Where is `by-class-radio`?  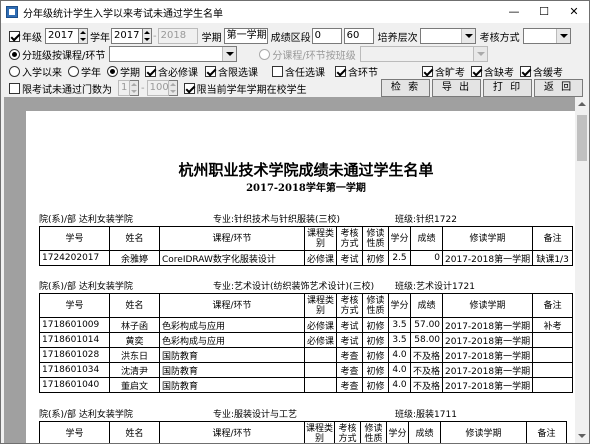
by-class-radio is located at coordinates (14, 54).